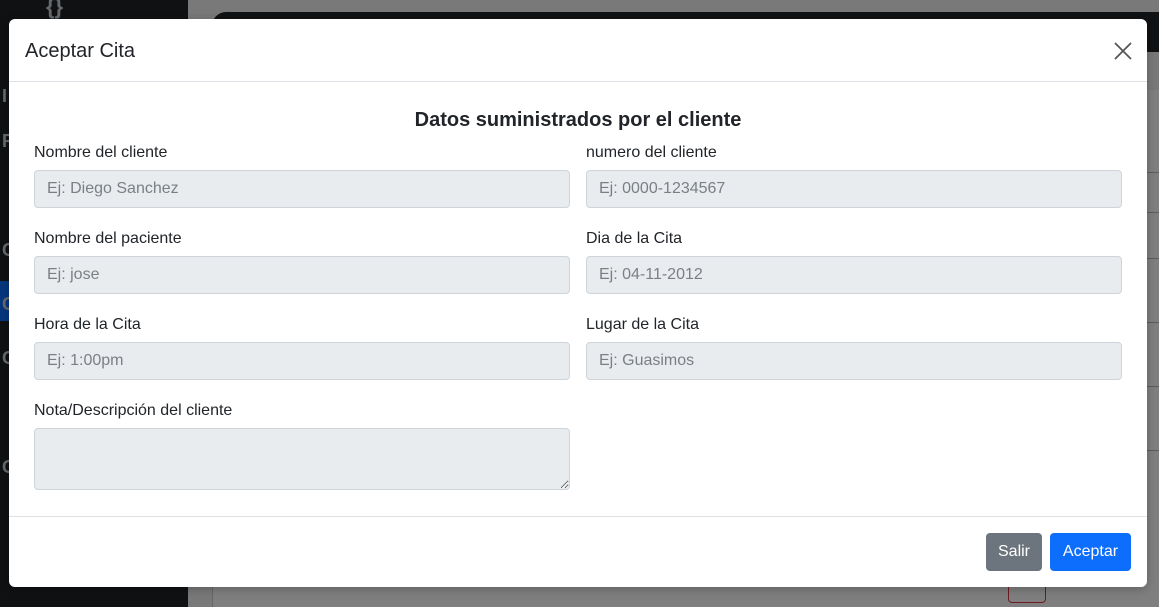 This screenshot has width=1159, height=607. I want to click on client-note-group: Nota/Descripción del cliente, so click(302, 445).